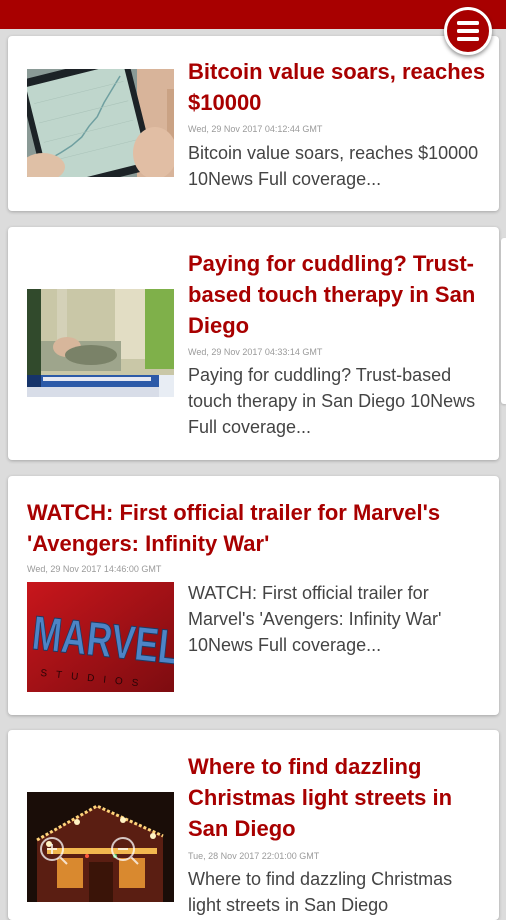 This screenshot has width=506, height=920. Describe the element at coordinates (338, 87) in the screenshot. I see `article-title: Bitcoin value soars, reaches $10000` at that location.